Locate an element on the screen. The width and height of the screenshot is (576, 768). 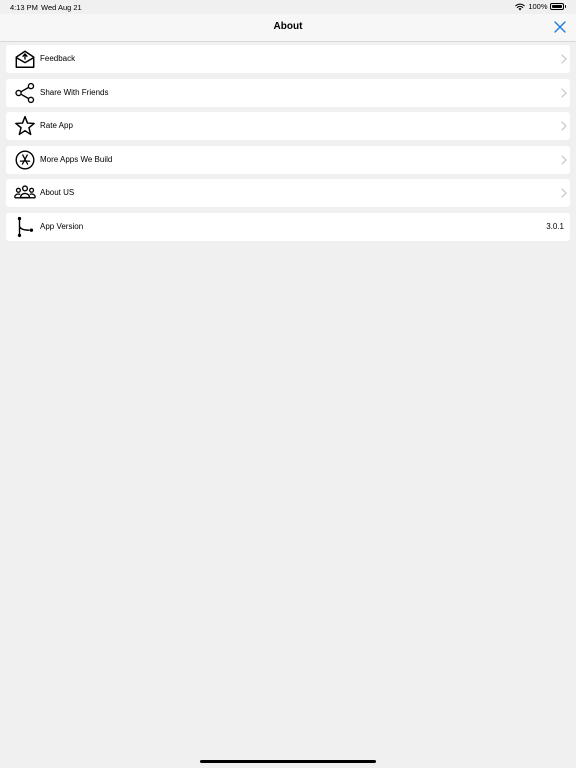
battery-percent: 100% is located at coordinates (538, 6).